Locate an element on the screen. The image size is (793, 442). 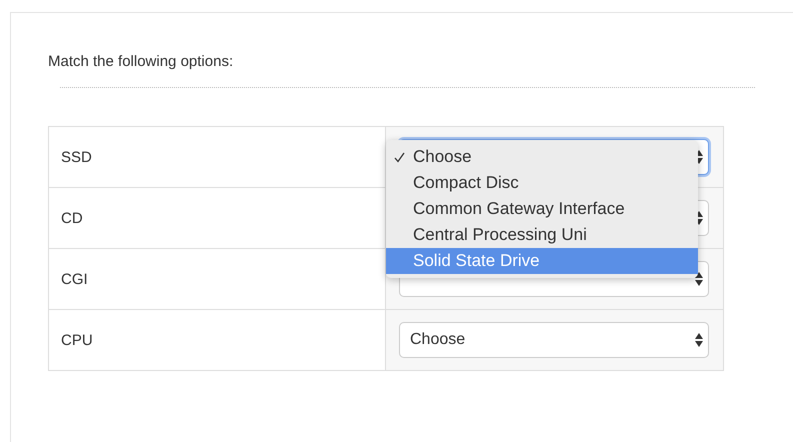
dropdown-select: Choose is located at coordinates (554, 340).